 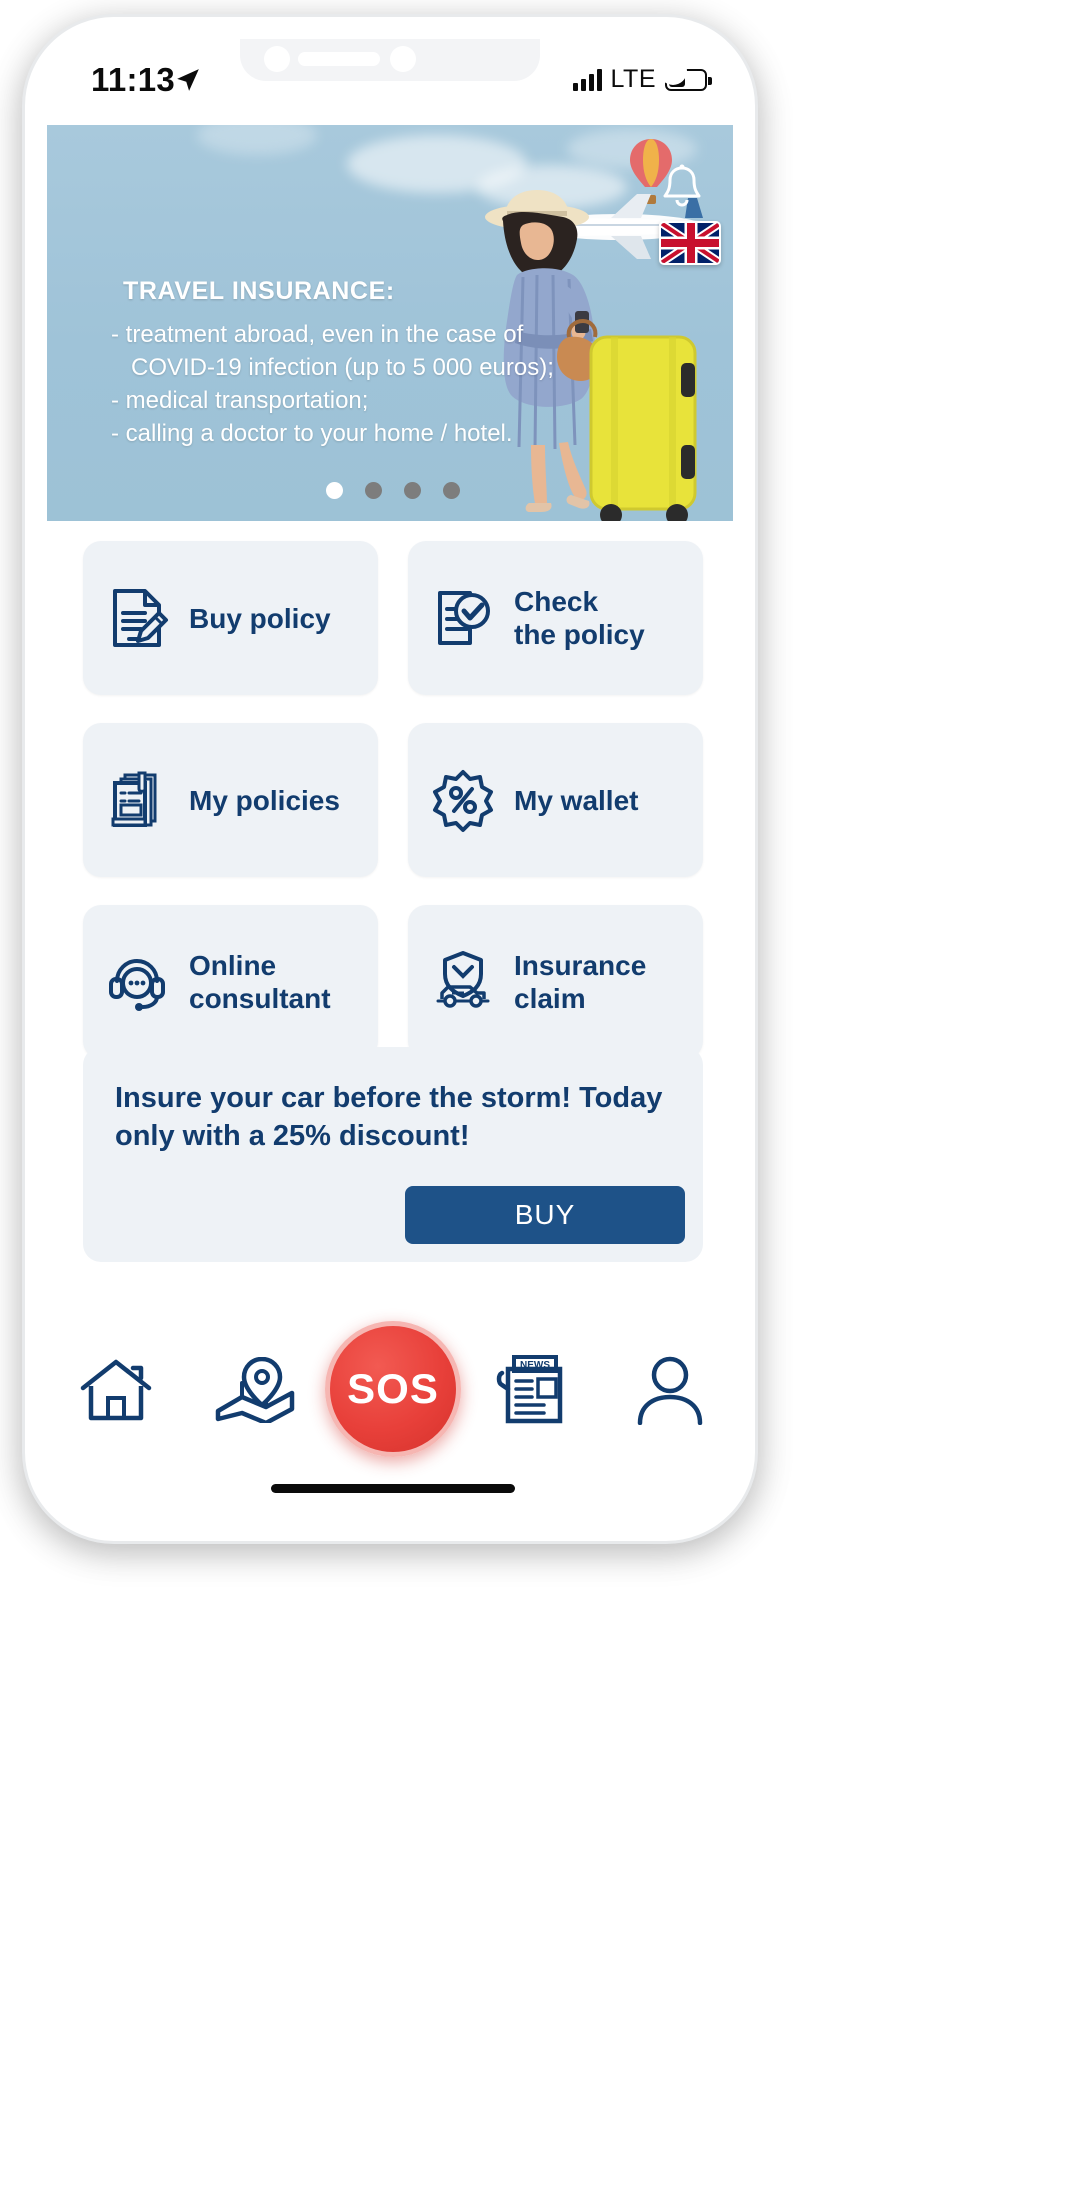 I want to click on signal-bars-icon, so click(x=587, y=79).